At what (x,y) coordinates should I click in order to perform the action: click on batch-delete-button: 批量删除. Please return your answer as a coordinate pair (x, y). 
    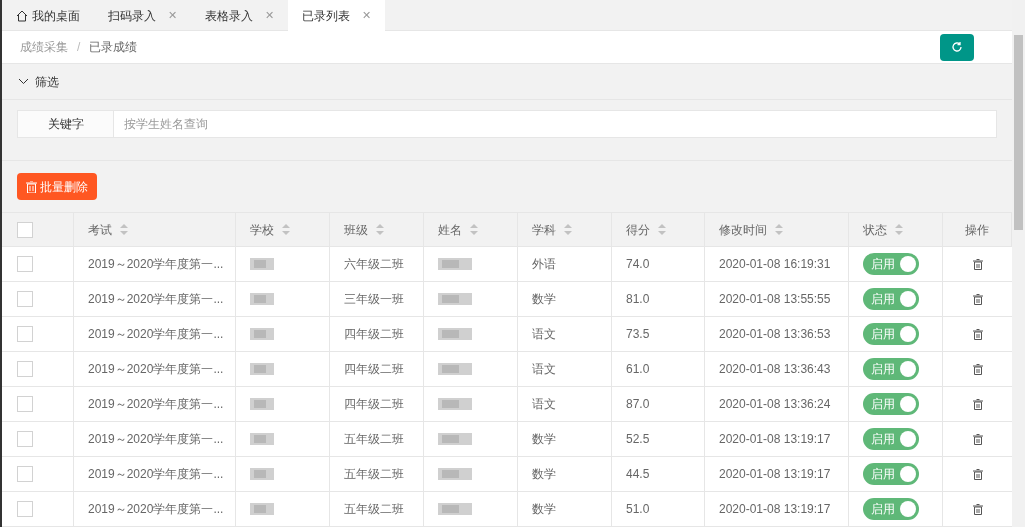
    Looking at the image, I should click on (57, 187).